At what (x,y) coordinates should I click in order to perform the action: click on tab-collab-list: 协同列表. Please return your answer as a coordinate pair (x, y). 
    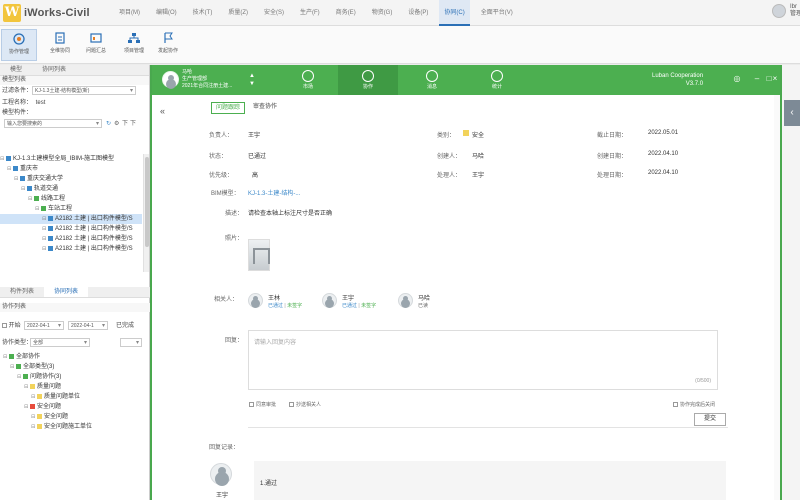
    Looking at the image, I should click on (54, 70).